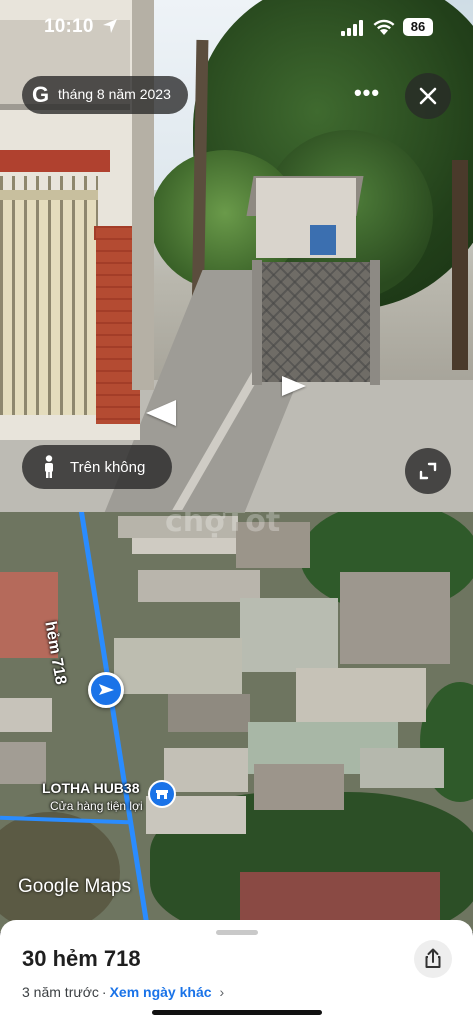 Image resolution: width=473 pixels, height=1024 pixels. I want to click on shop-name-label: LOTHA HUB38, so click(91, 788).